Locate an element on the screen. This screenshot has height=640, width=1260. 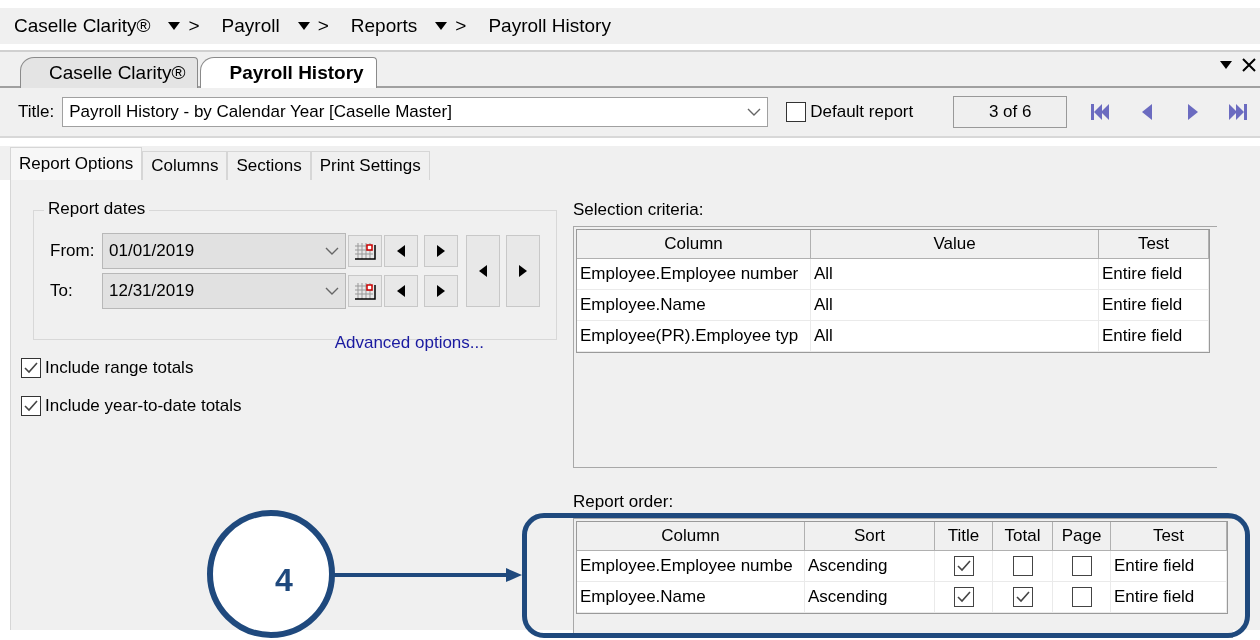
breadcrumb-link: Caselle Clarity® is located at coordinates (82, 26).